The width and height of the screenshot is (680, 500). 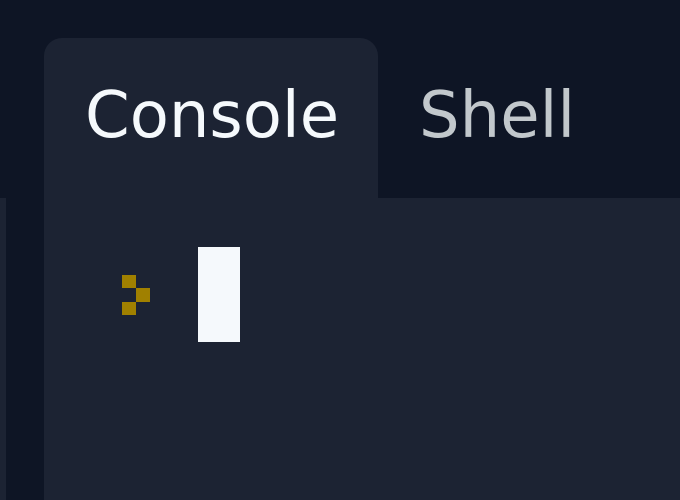 I want to click on tab-shell-label: Shell, so click(x=497, y=116).